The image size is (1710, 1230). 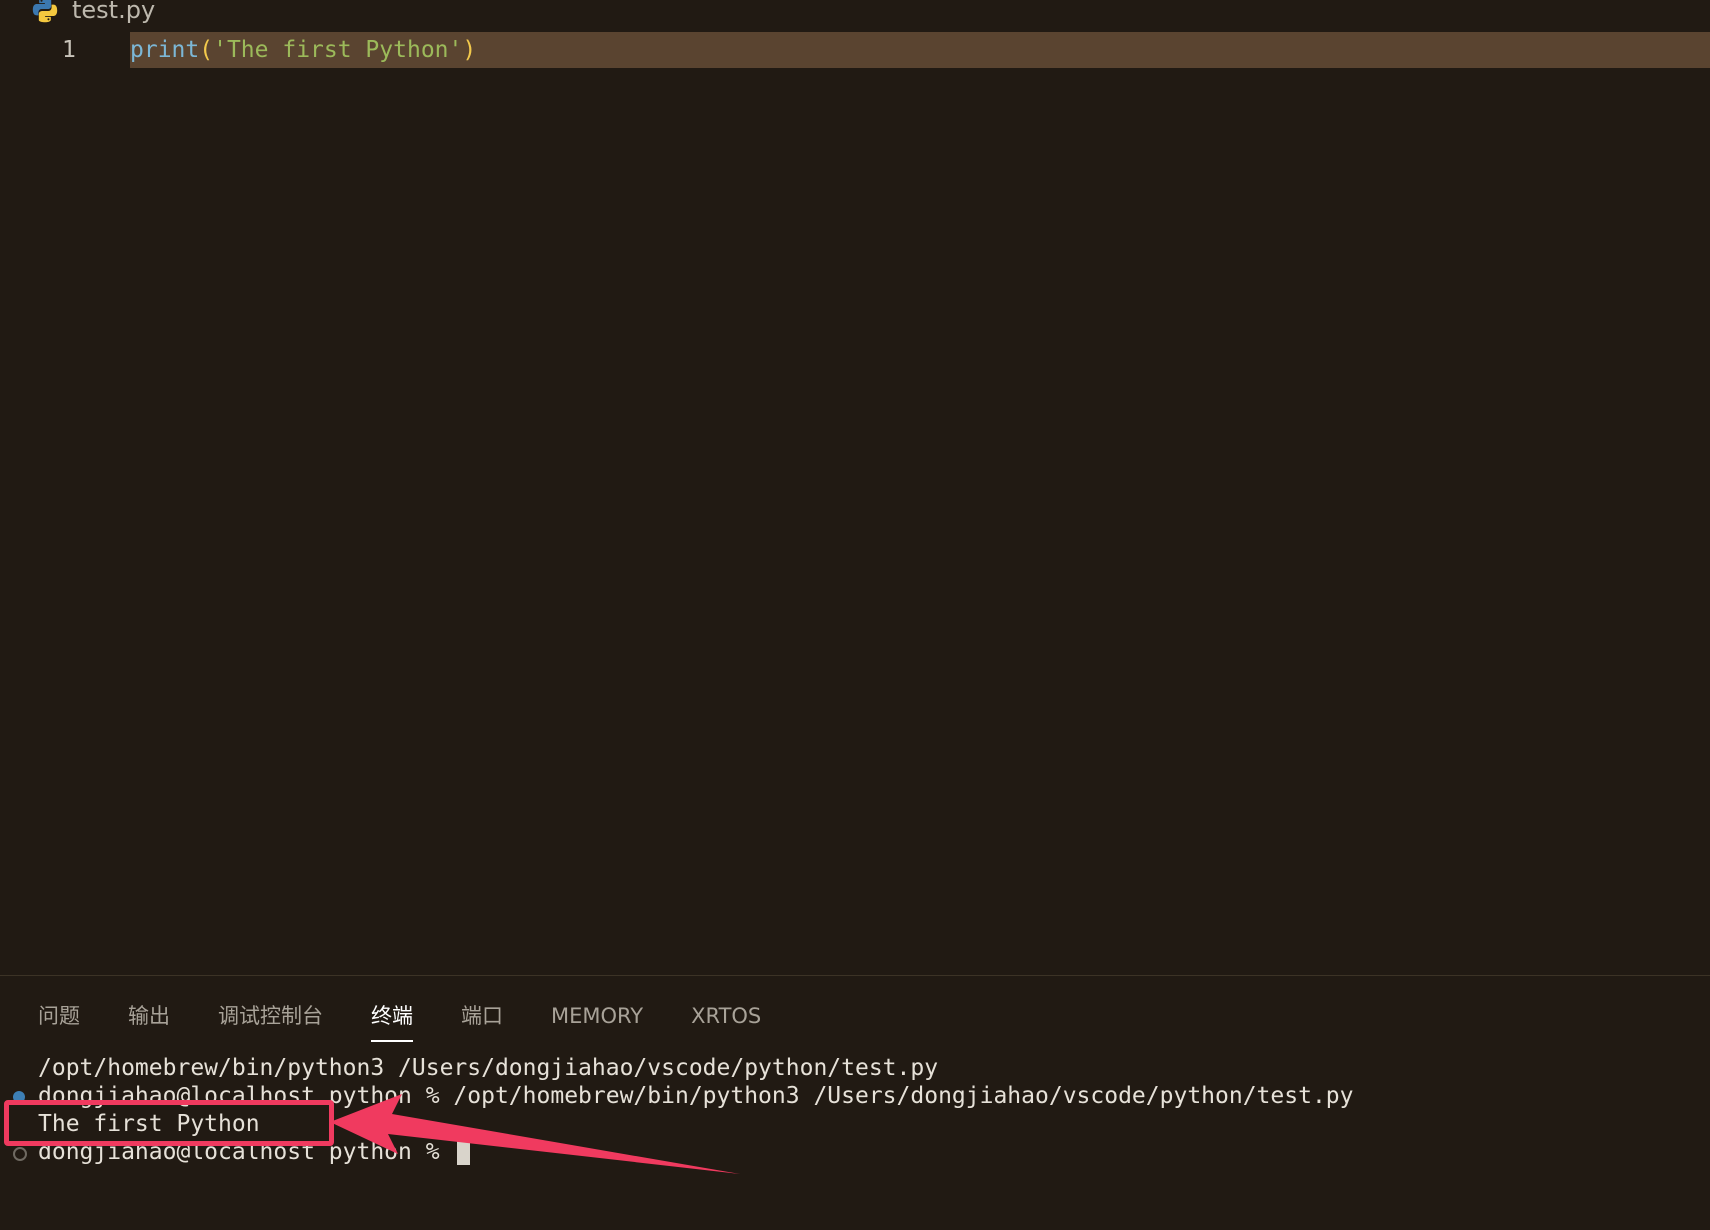 What do you see at coordinates (19, 1097) in the screenshot?
I see `command-success-dot-icon` at bounding box center [19, 1097].